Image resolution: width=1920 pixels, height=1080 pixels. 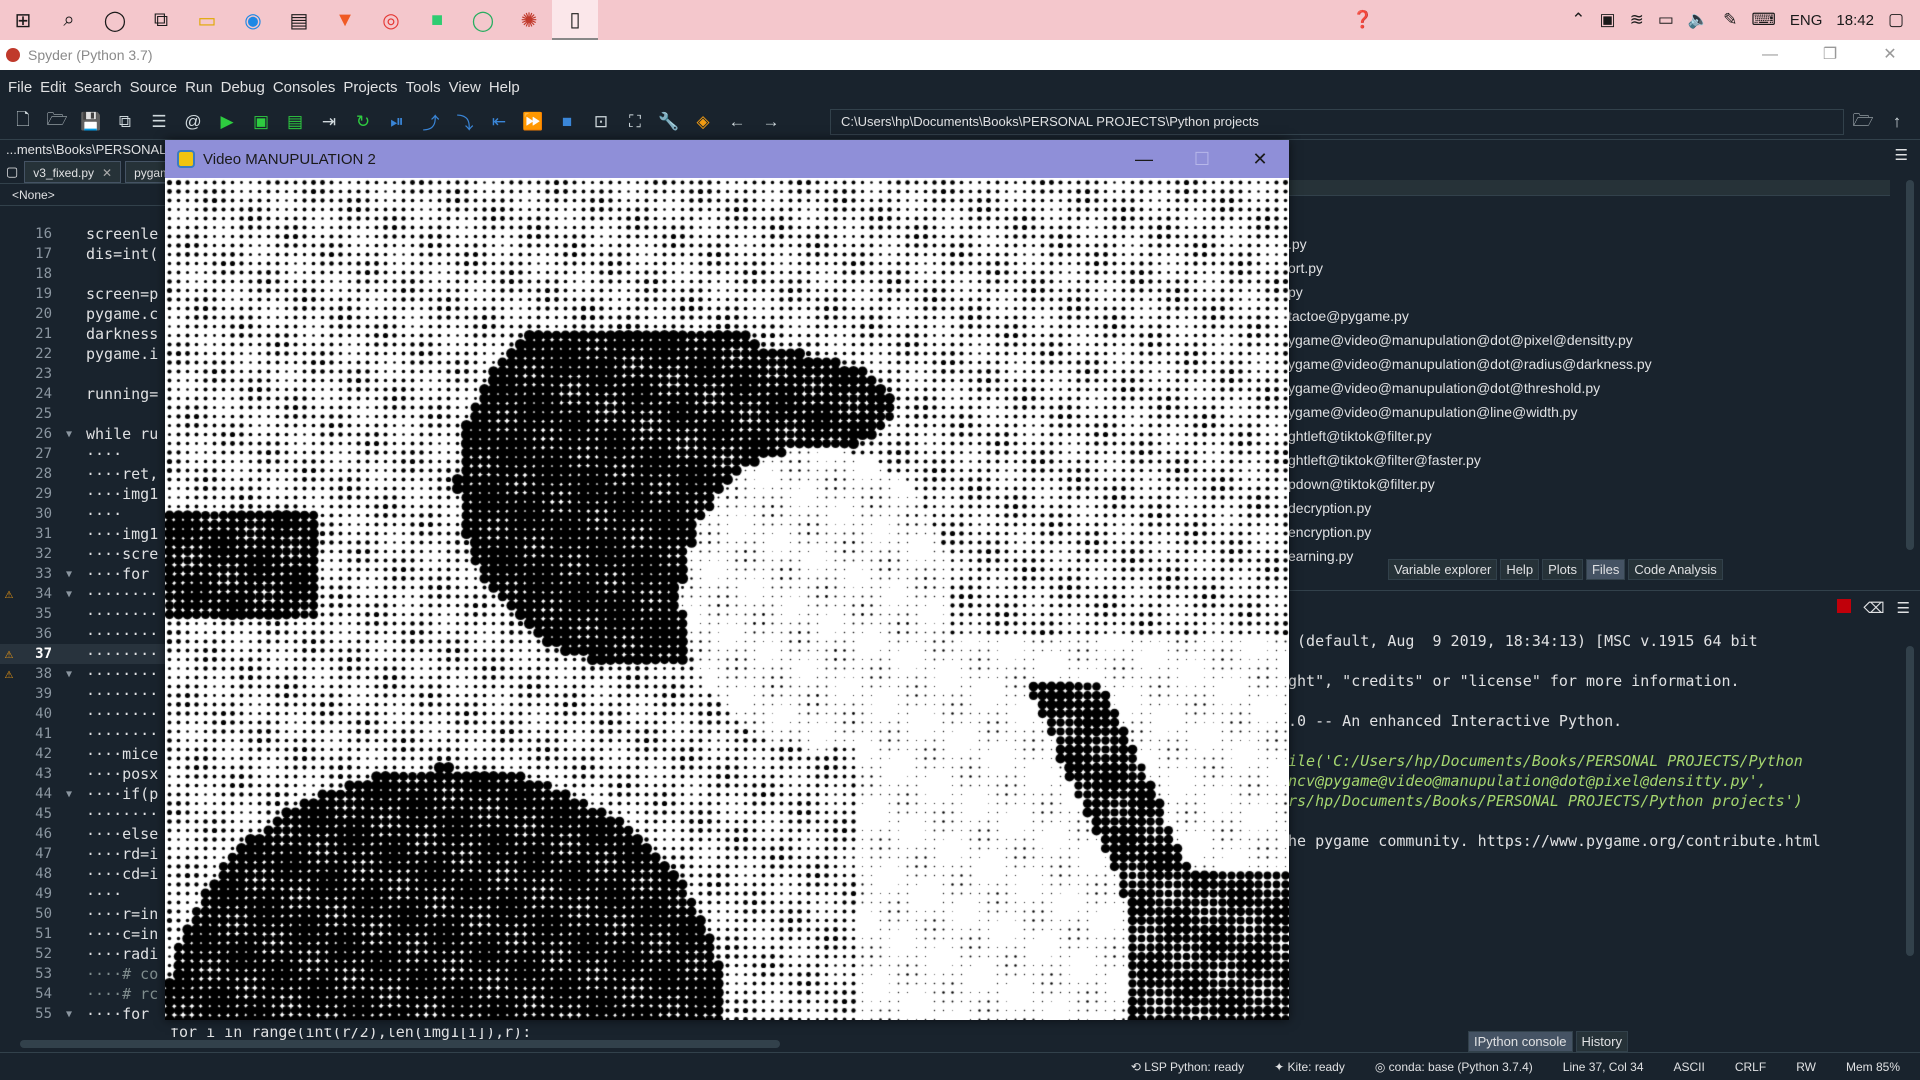 I want to click on pygame-minimize-button: —, so click(x=1144, y=159).